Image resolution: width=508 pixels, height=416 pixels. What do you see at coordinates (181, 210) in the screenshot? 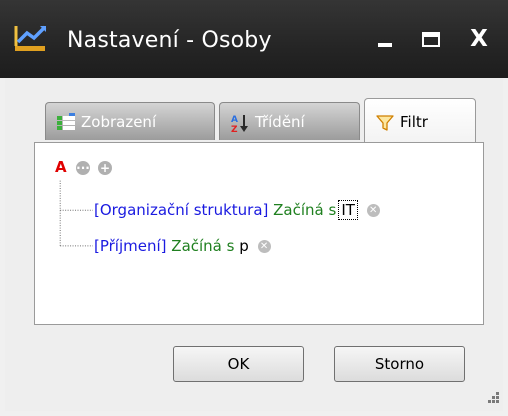
I see `condition-field: [Organizační struktura]` at bounding box center [181, 210].